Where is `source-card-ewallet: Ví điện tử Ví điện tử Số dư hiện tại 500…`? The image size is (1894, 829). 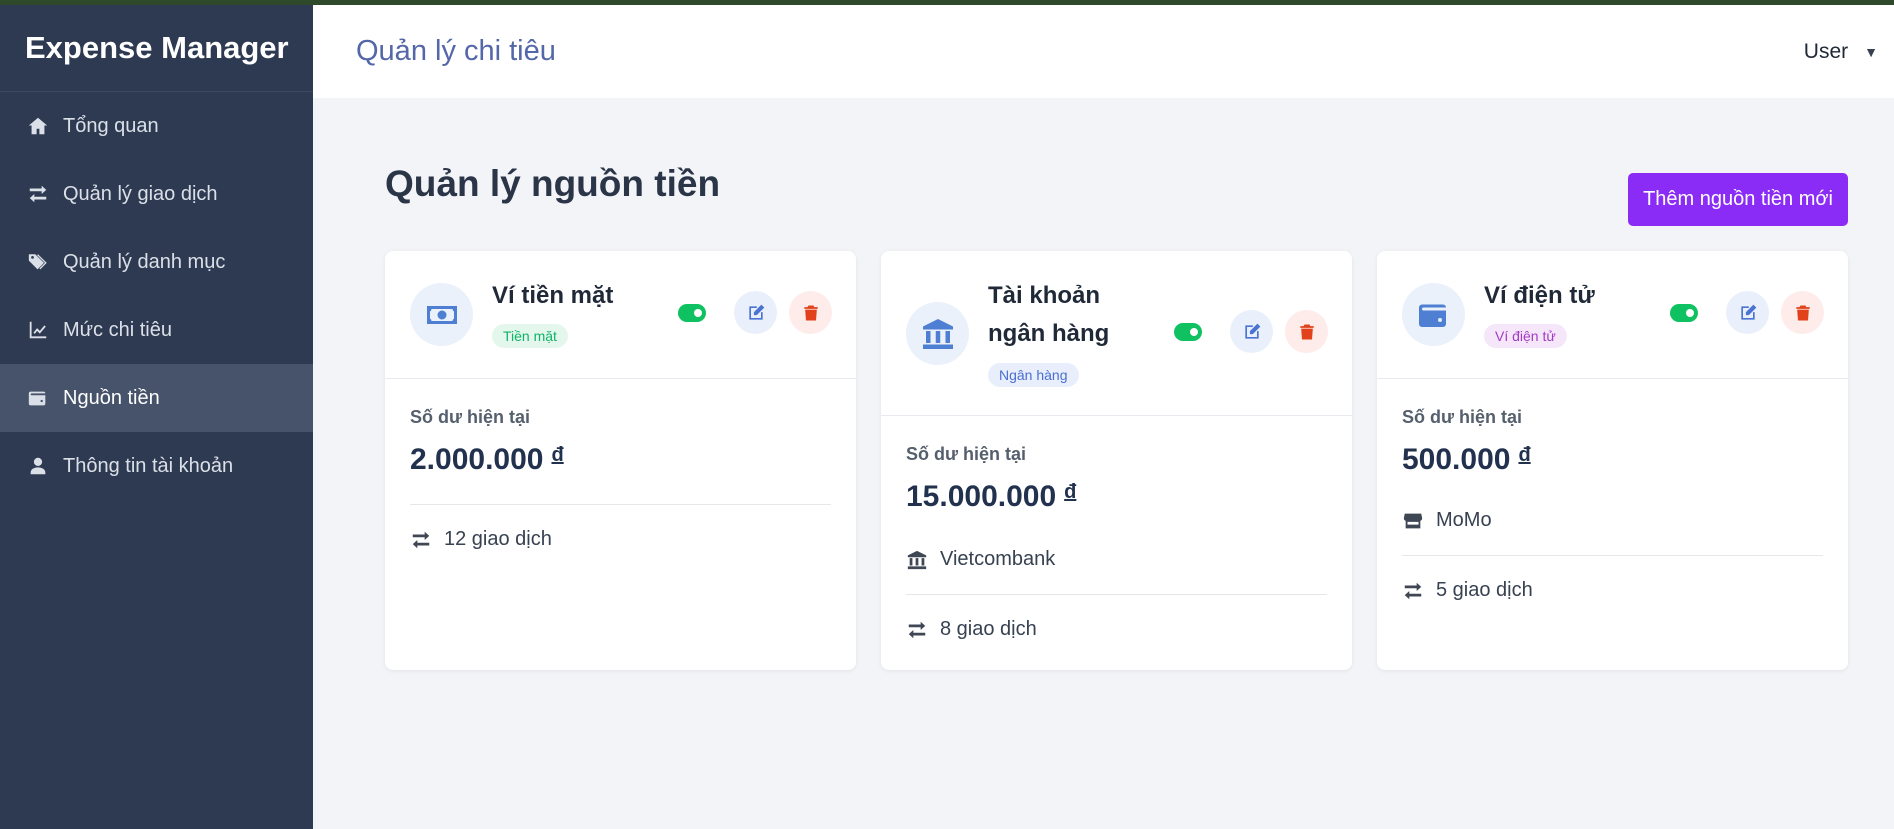 source-card-ewallet: Ví điện tử Ví điện tử Số dư hiện tại 500… is located at coordinates (1612, 460).